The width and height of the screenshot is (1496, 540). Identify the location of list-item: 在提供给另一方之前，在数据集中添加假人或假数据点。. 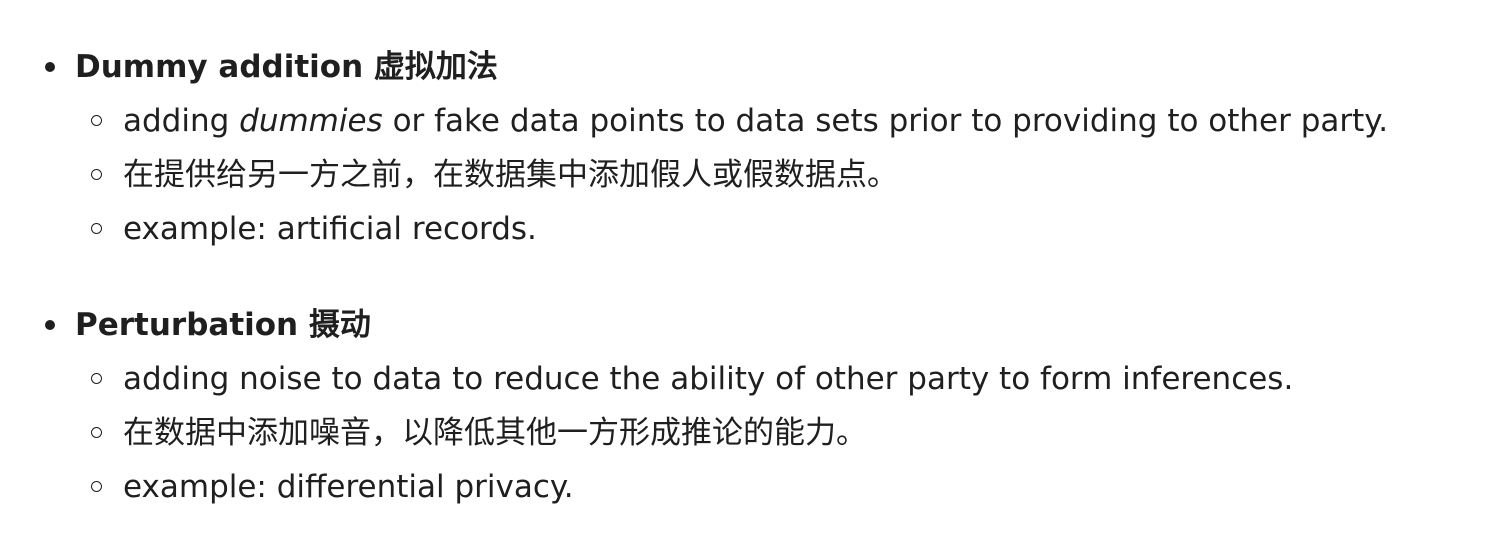
(748, 175).